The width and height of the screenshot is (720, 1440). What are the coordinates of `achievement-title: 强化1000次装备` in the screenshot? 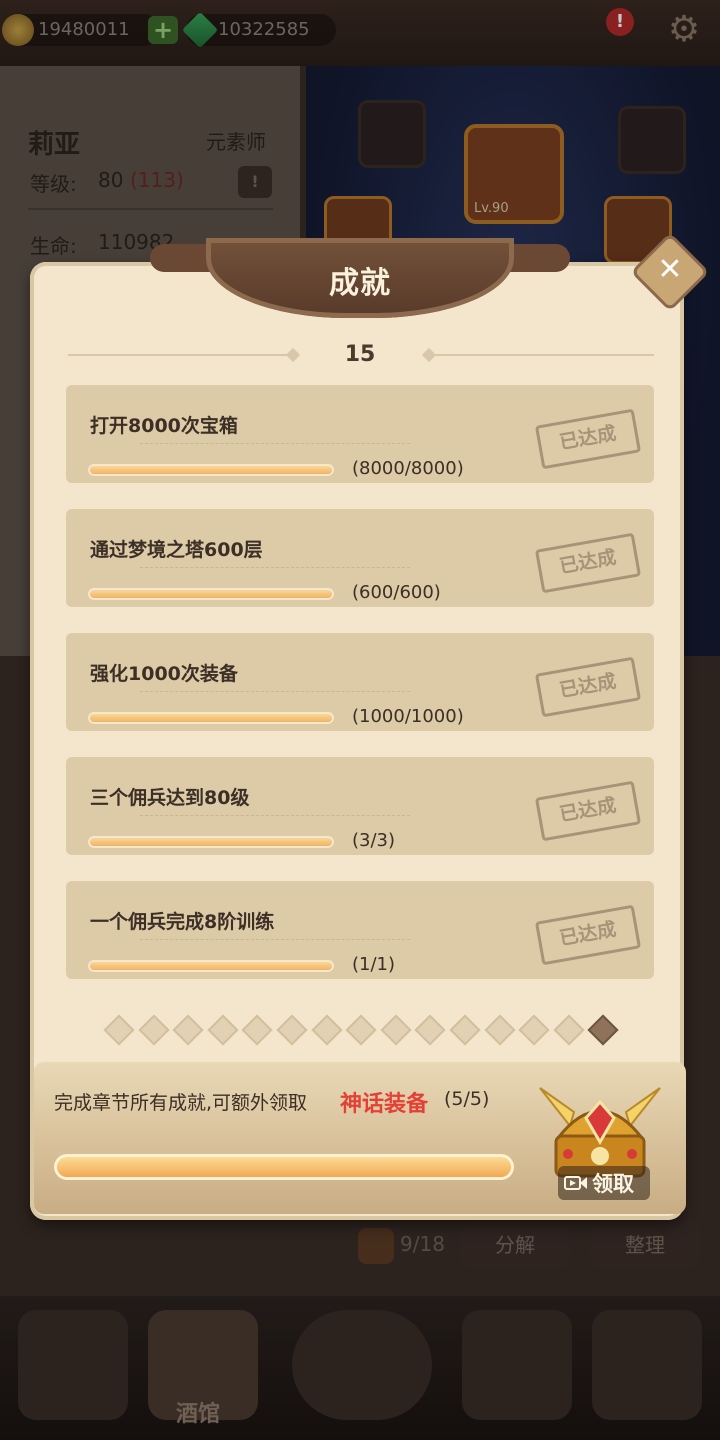 It's located at (164, 674).